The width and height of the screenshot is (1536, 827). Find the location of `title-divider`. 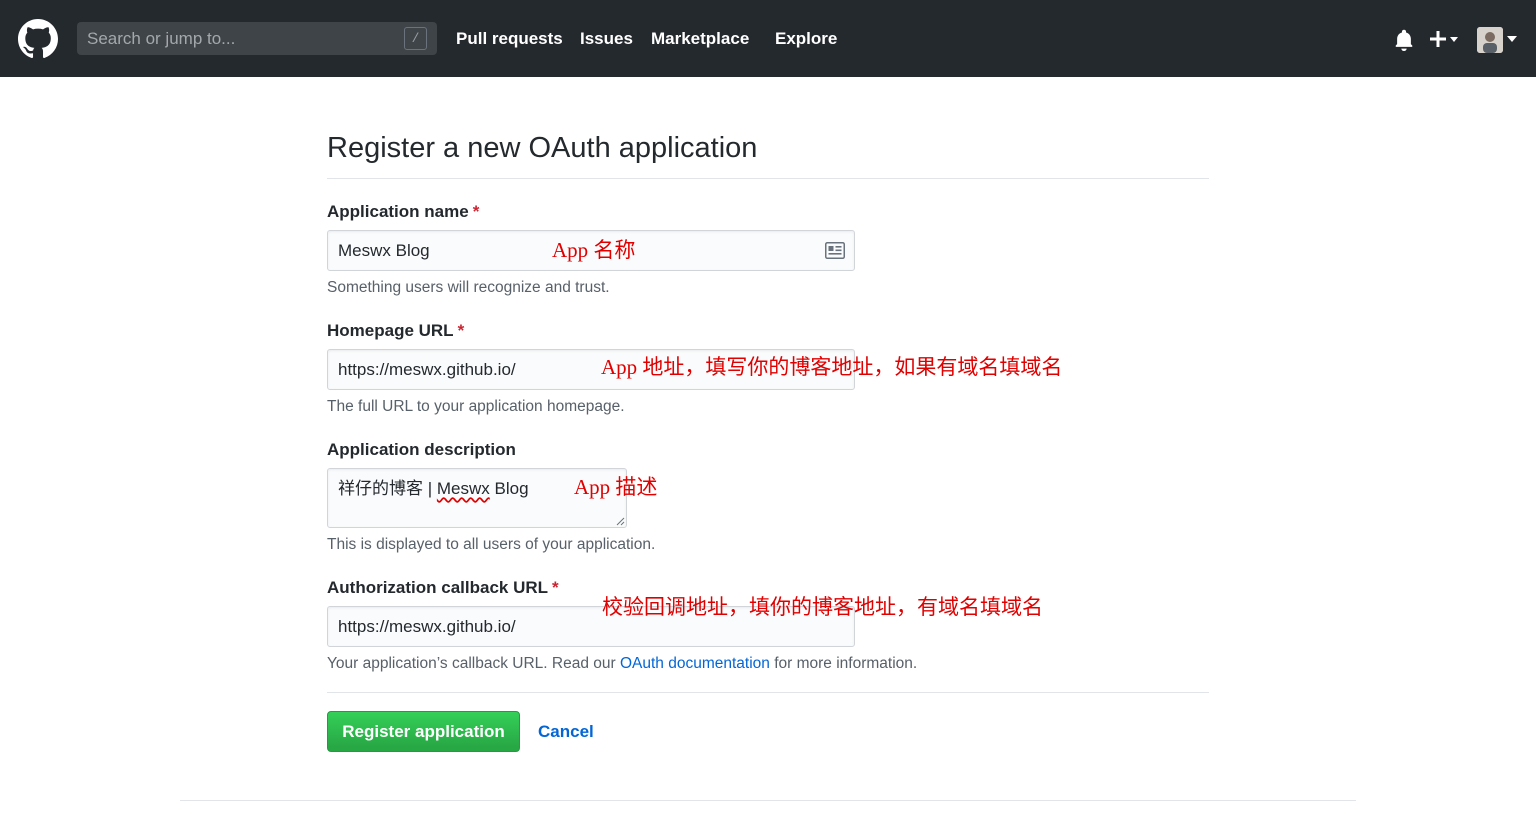

title-divider is located at coordinates (768, 178).